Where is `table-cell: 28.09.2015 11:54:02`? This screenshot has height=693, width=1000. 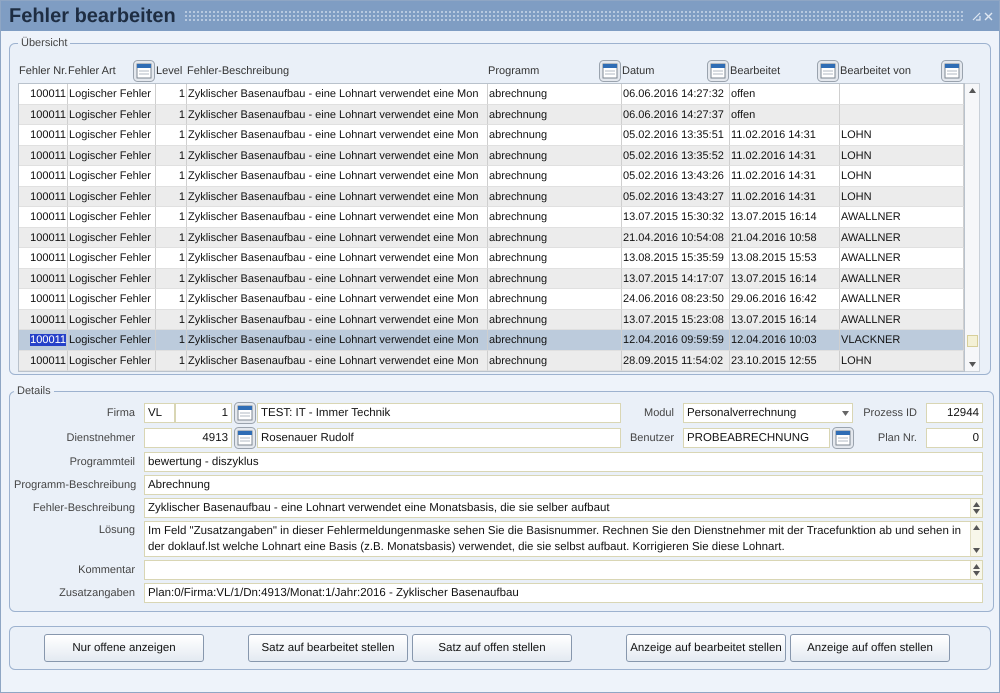 table-cell: 28.09.2015 11:54:02 is located at coordinates (676, 360).